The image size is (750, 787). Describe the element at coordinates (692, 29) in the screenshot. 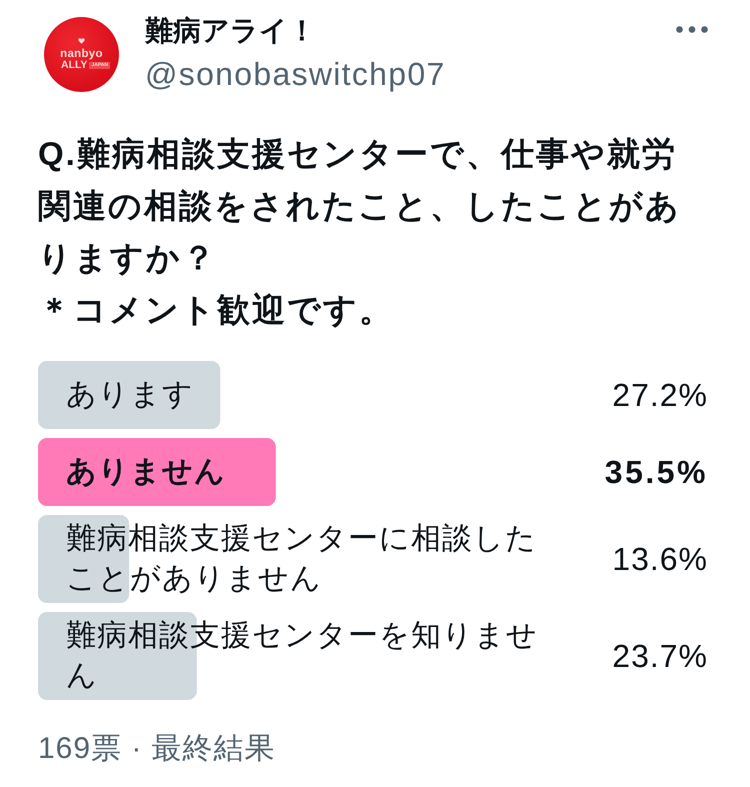

I see `more-options-icon` at that location.